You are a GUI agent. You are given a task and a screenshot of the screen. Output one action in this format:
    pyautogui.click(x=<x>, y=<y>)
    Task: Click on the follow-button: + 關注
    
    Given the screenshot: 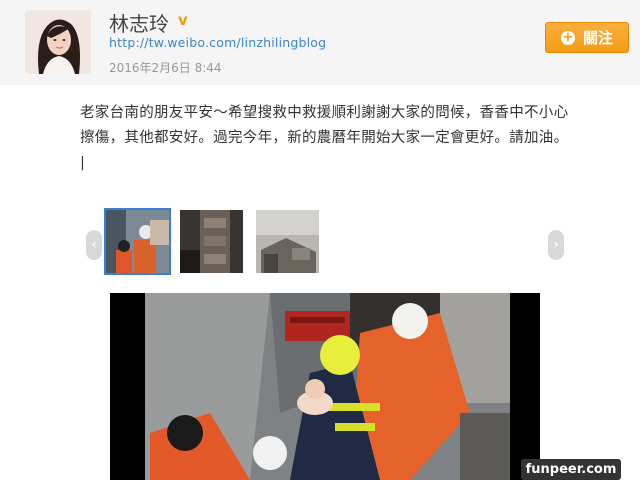 What is the action you would take?
    pyautogui.click(x=587, y=37)
    